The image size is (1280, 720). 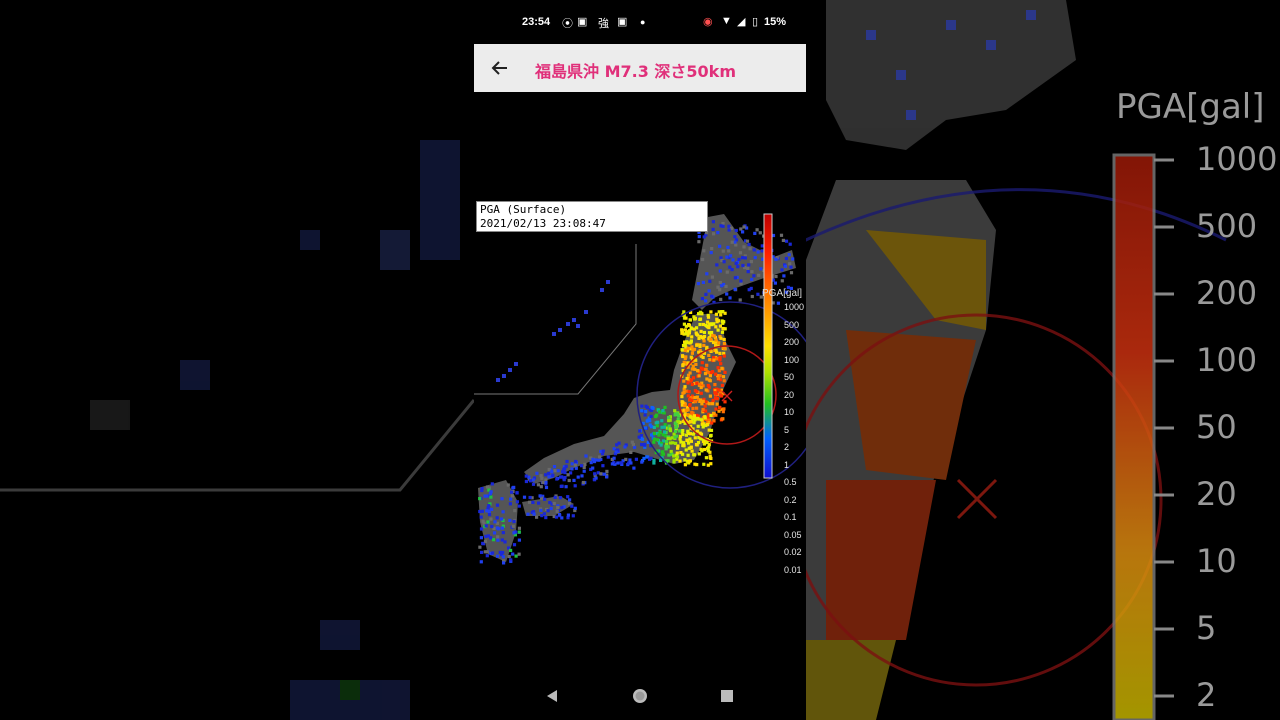 I want to click on legend-tick-label: 0.1, so click(x=790, y=517).